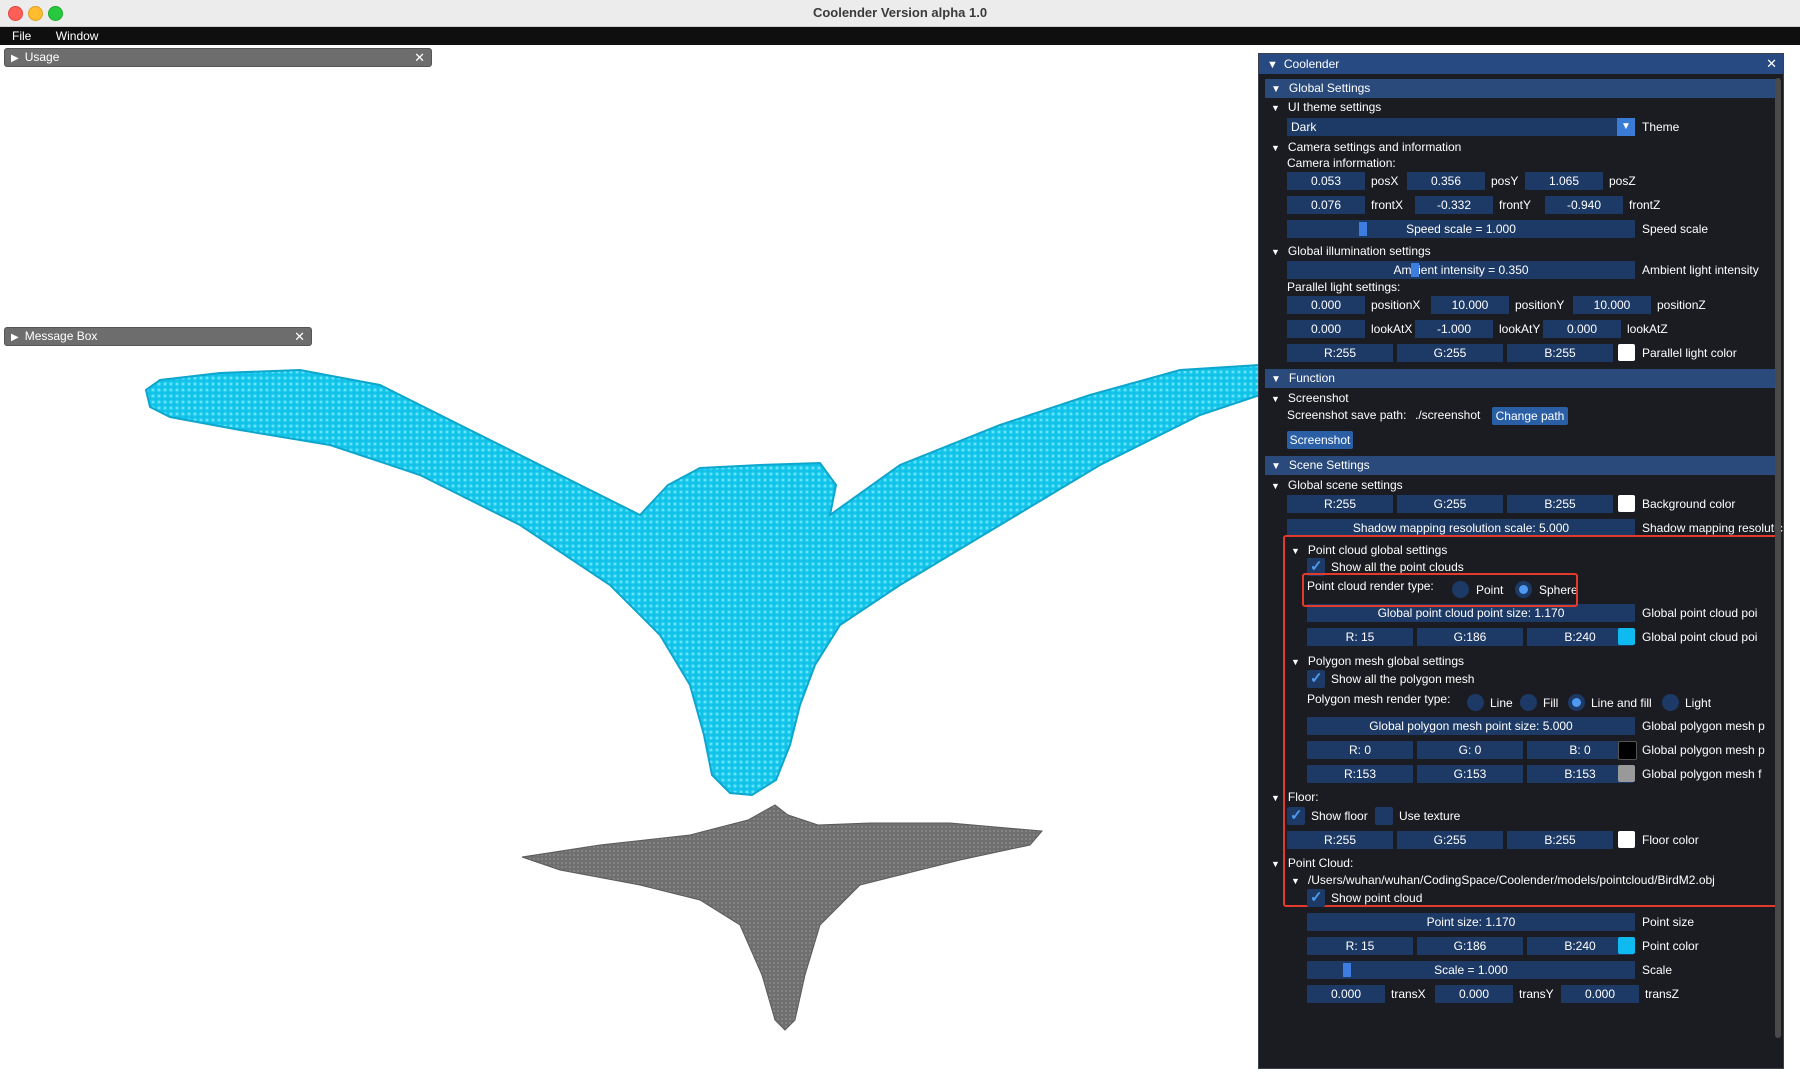 The width and height of the screenshot is (1800, 1073). Describe the element at coordinates (1661, 127) in the screenshot. I see `theme-label: Theme` at that location.